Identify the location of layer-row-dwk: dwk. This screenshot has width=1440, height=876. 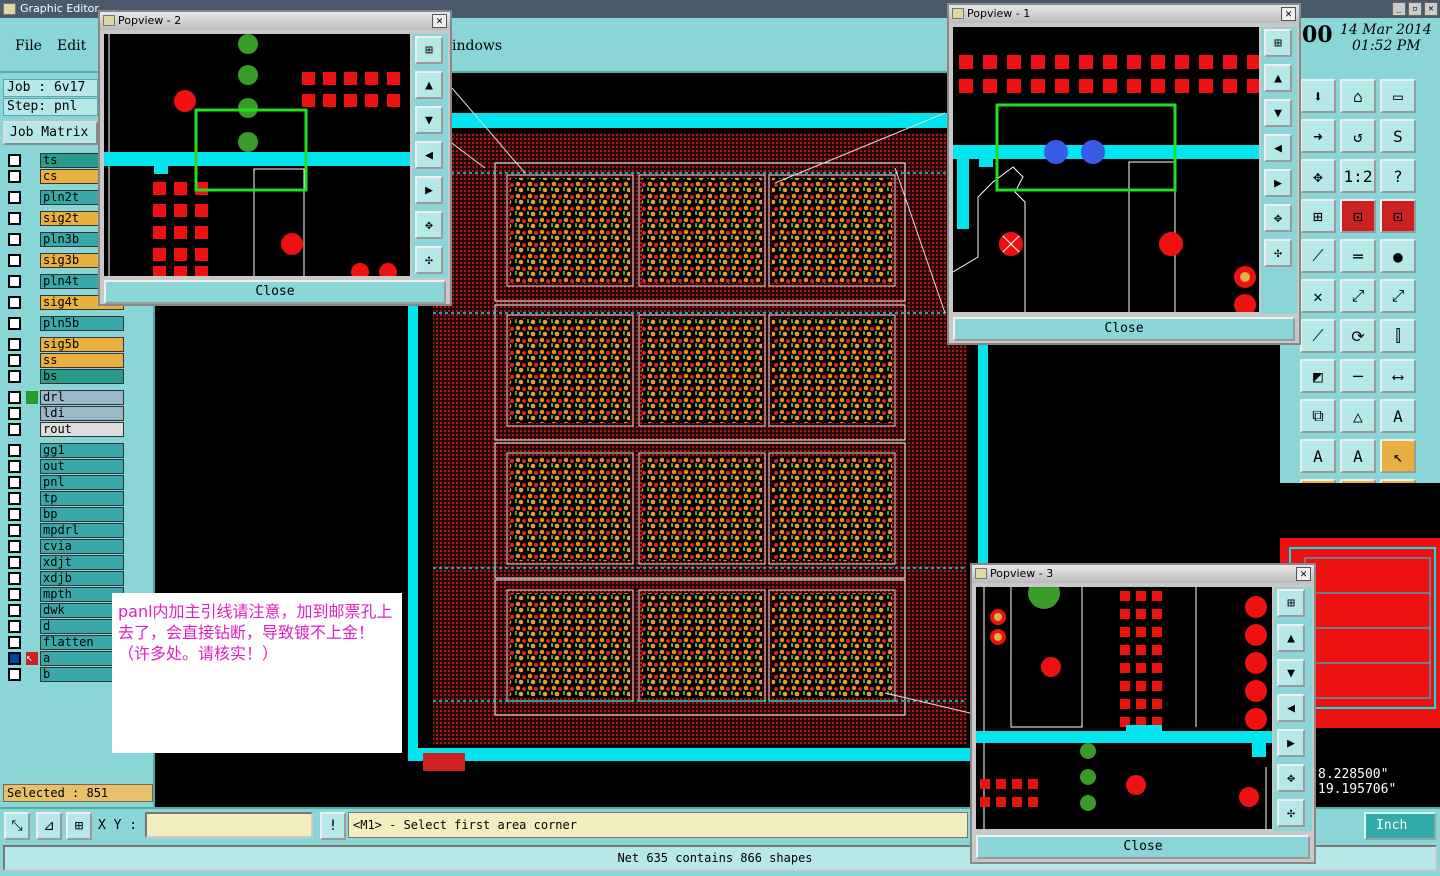
(66, 610).